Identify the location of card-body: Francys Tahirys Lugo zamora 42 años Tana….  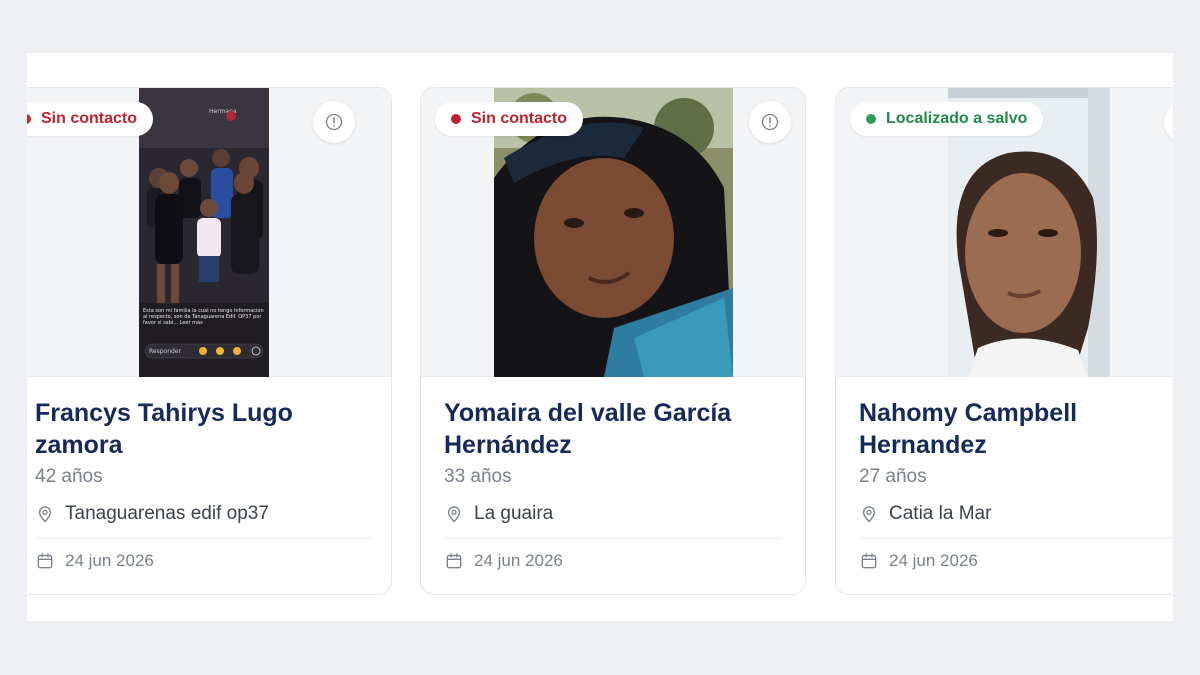
(209, 474).